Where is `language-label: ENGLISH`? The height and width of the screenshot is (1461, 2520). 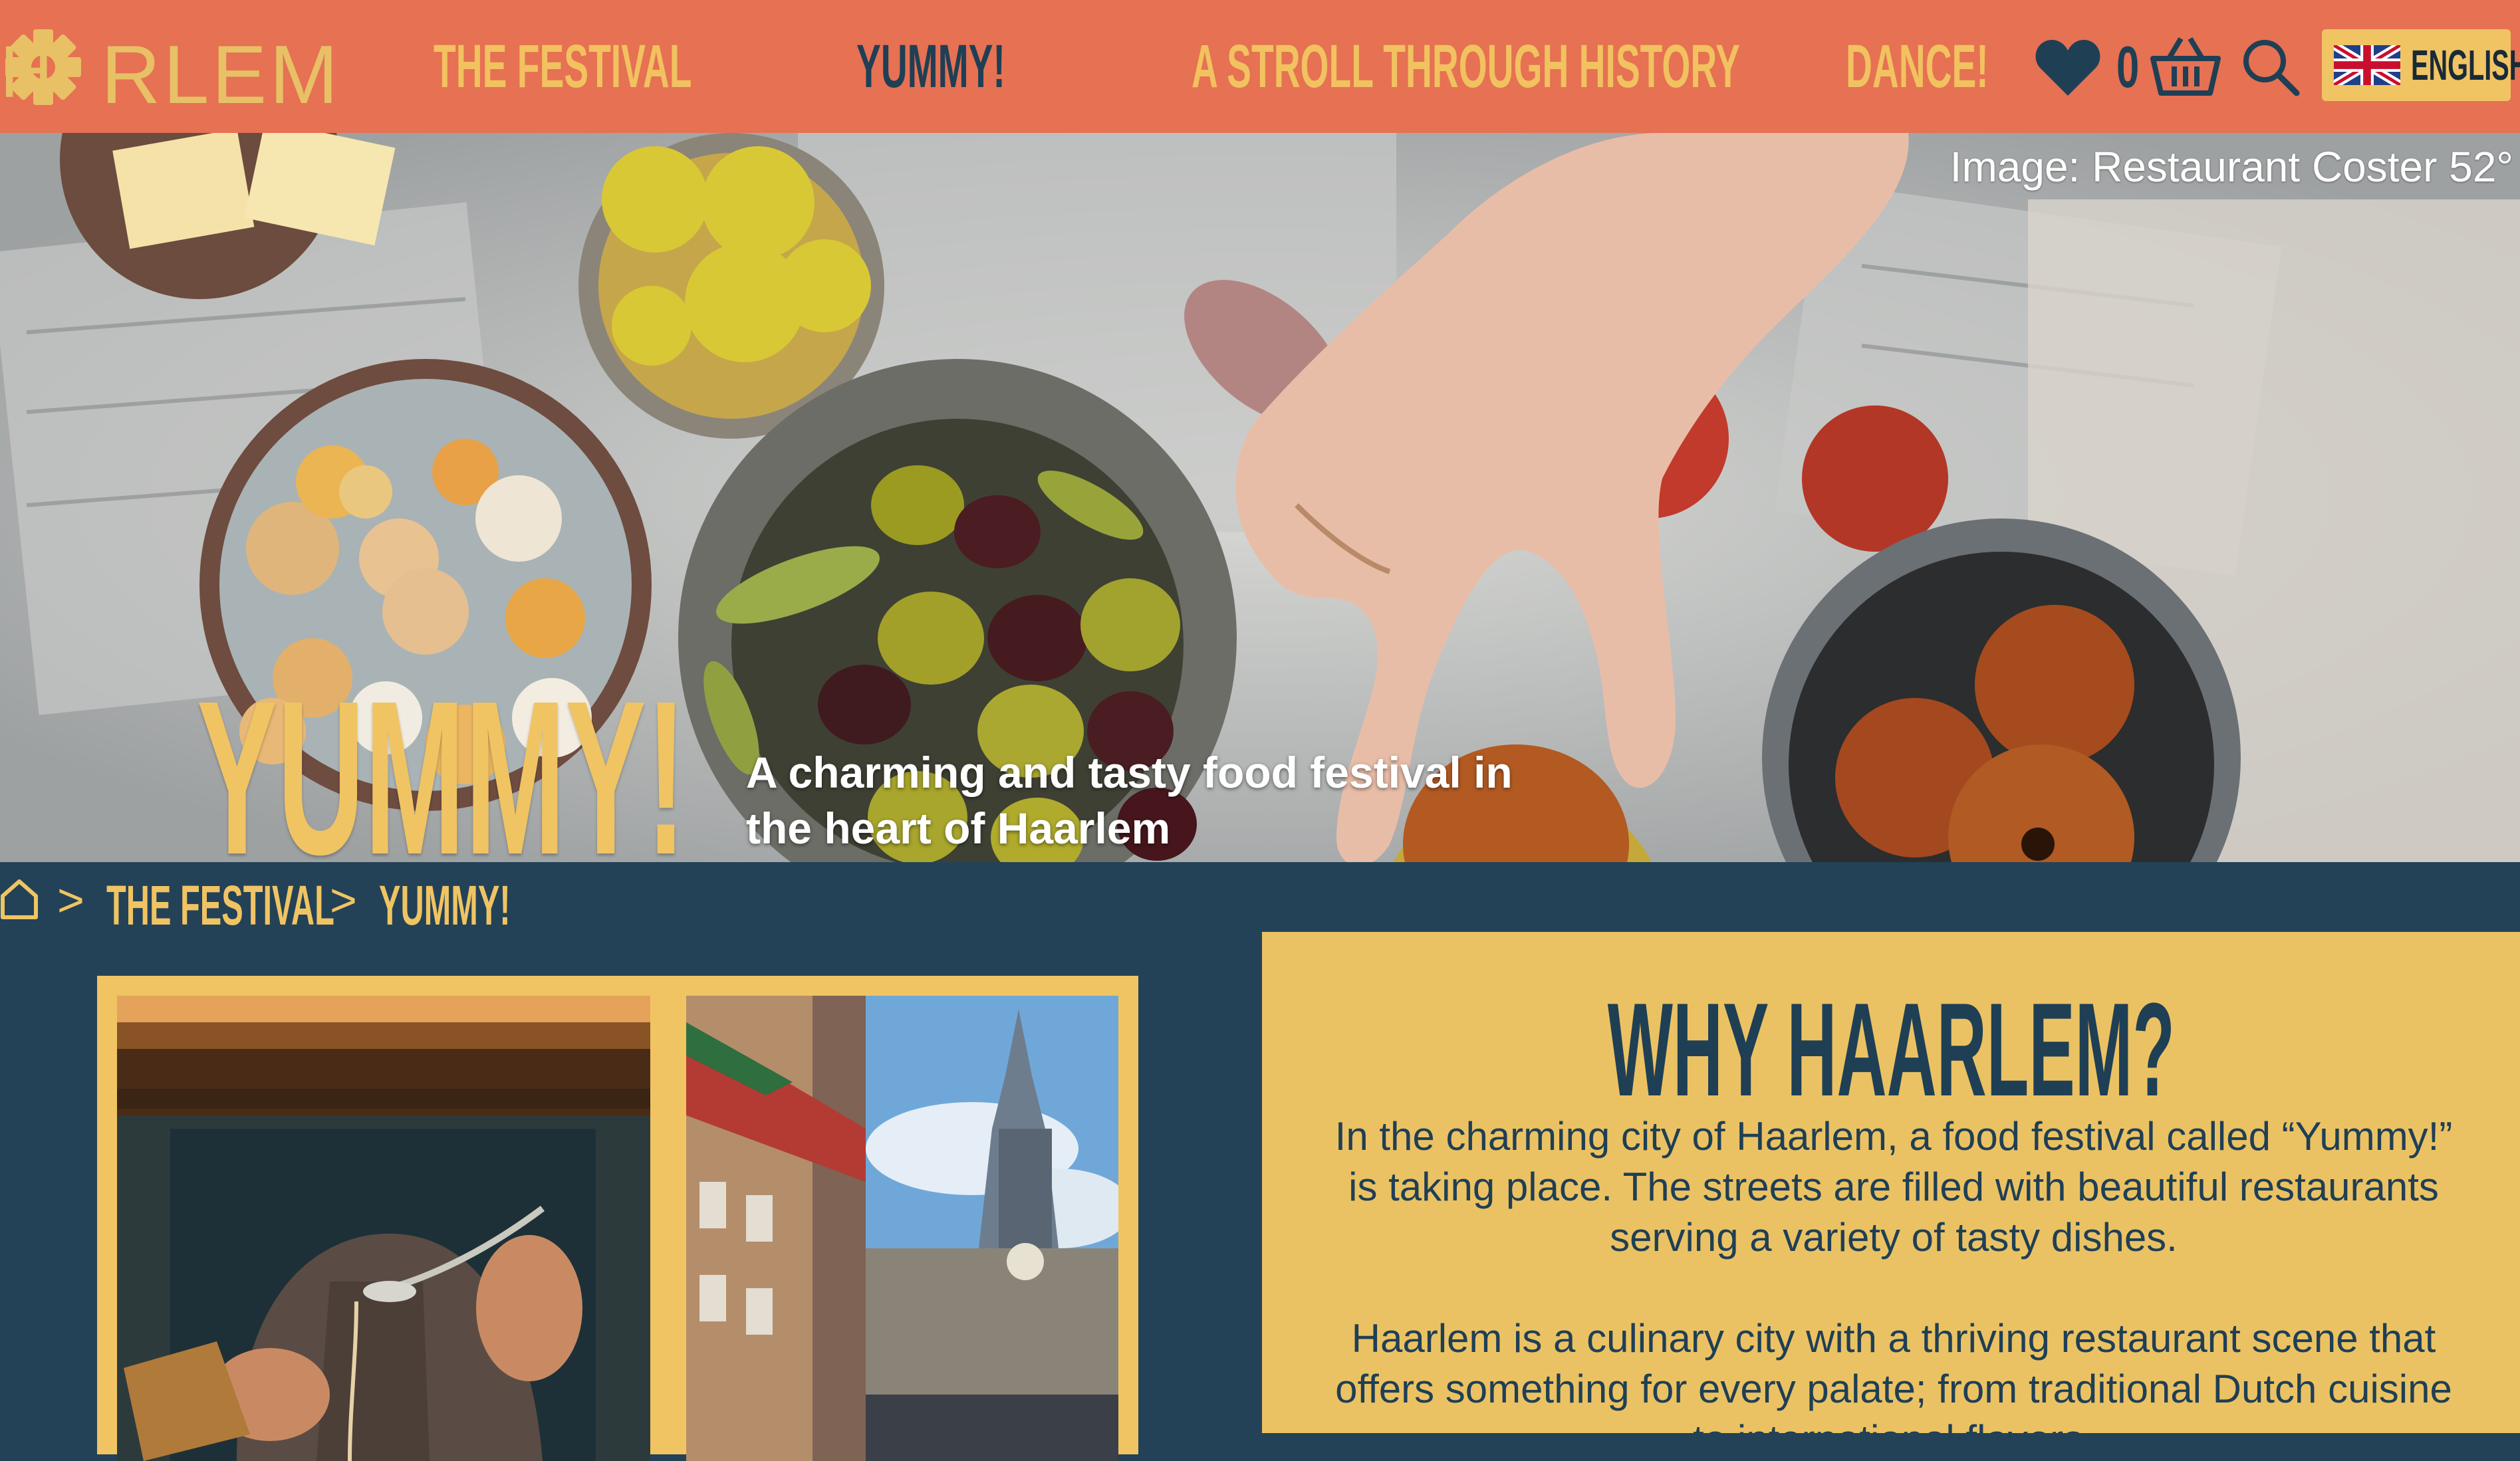 language-label: ENGLISH is located at coordinates (2465, 65).